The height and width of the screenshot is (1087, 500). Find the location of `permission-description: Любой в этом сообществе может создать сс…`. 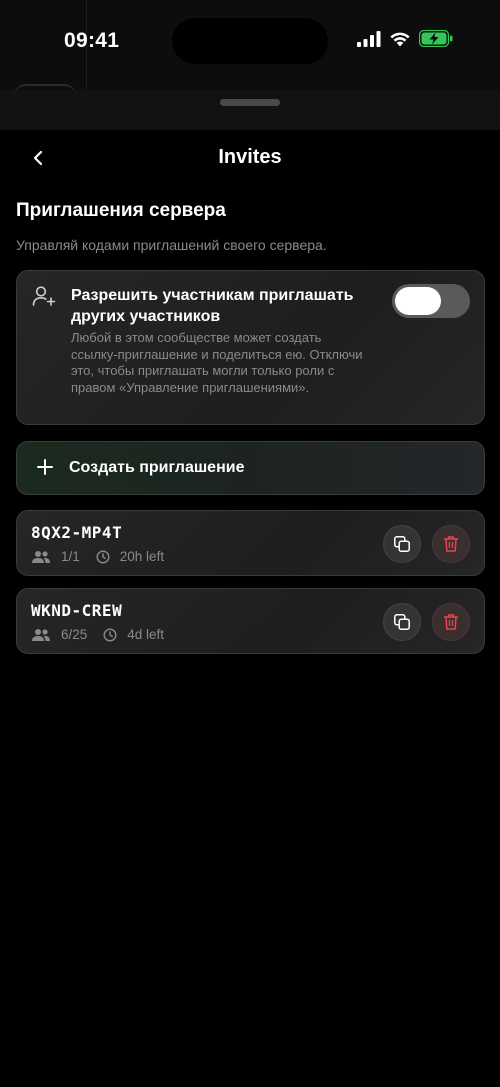

permission-description: Любой в этом сообществе может создать сс… is located at coordinates (217, 362).